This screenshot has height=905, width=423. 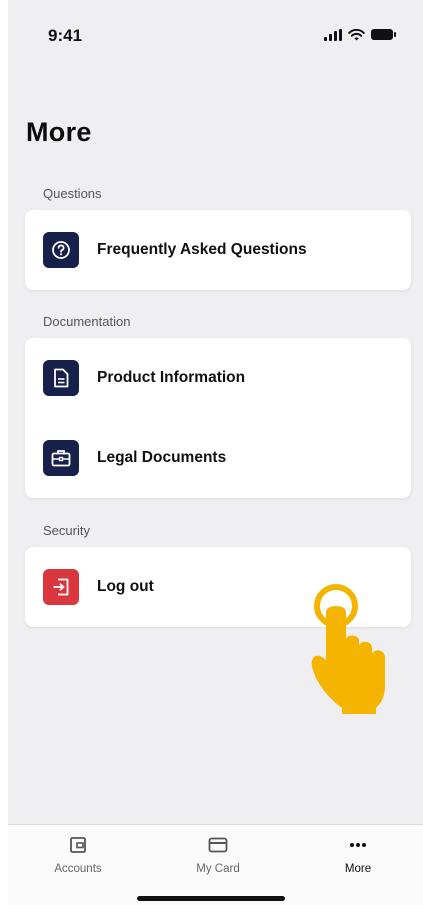 I want to click on tab-more: More, so click(x=358, y=855).